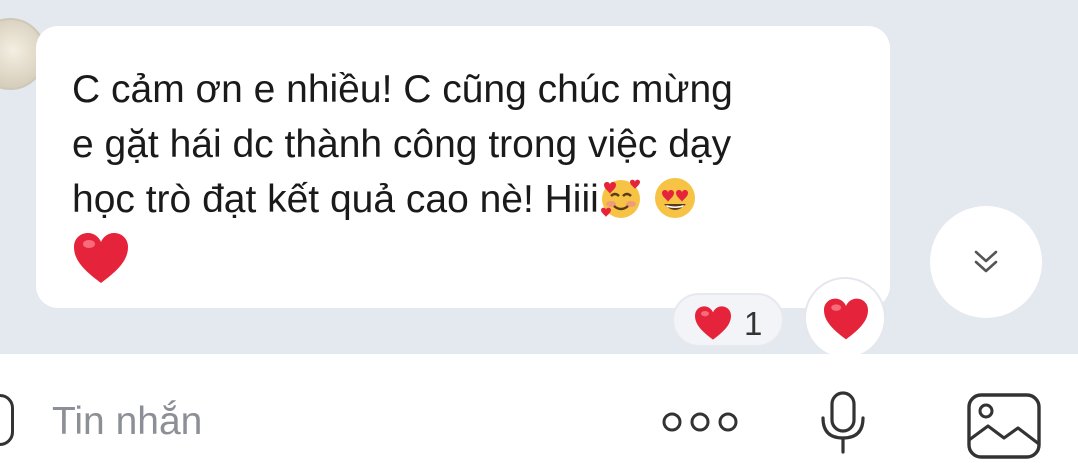 This screenshot has width=1078, height=468. I want to click on message-input: Tin nhắn, so click(127, 422).